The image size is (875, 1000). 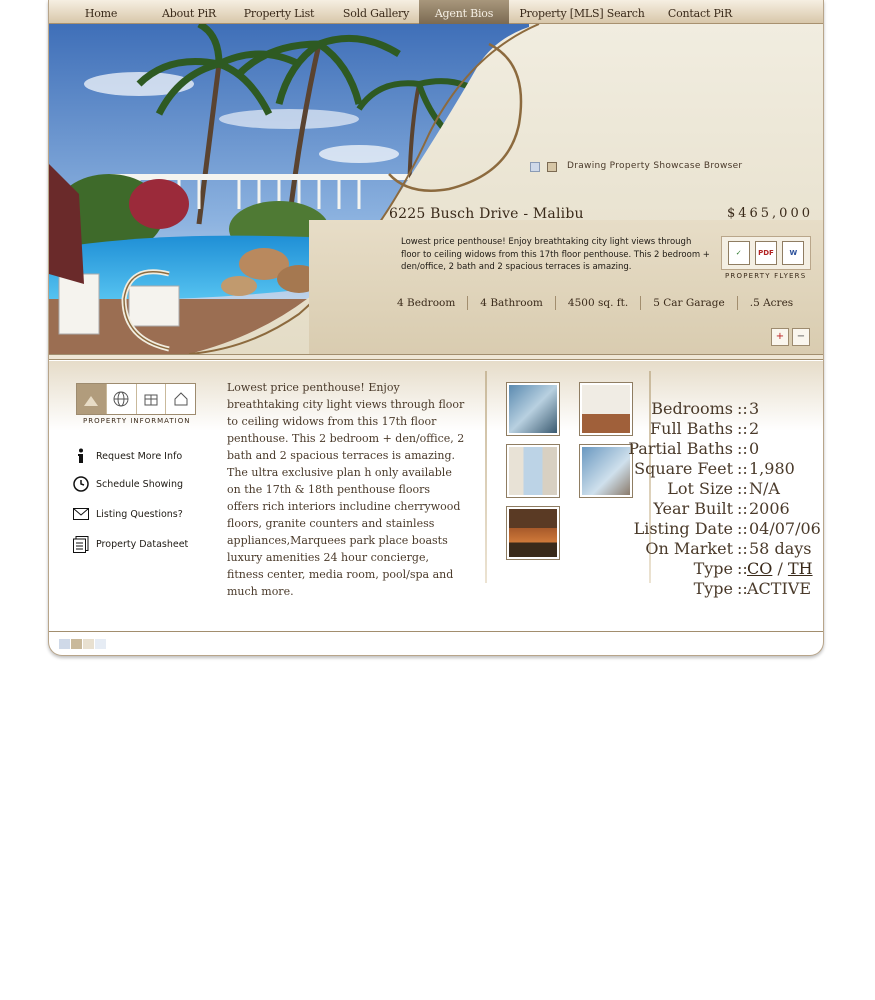 I want to click on nav-property-list: Property List, so click(x=279, y=12).